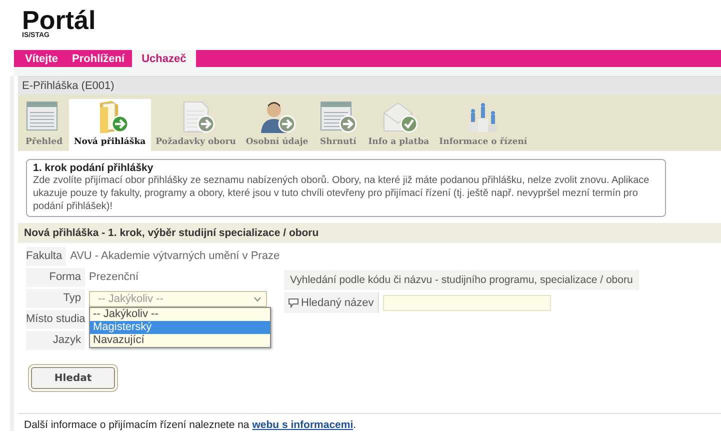 This screenshot has width=721, height=437. What do you see at coordinates (341, 193) in the screenshot?
I see `hint-text: Zde zvolíte přijímací obor přihlášky ze seznamu nabízených oborů. Obory, na které již máte podanou přihlášku, nelze zvolit znovu. Aplikace ukazuje pouze ty fakulty, programy a obory, které jsou v tuto chvíli otevřeny pro přijímací řízení (tj. ještě např. nevypršel mezní termín pro podání přihlášek)!` at bounding box center [341, 193].